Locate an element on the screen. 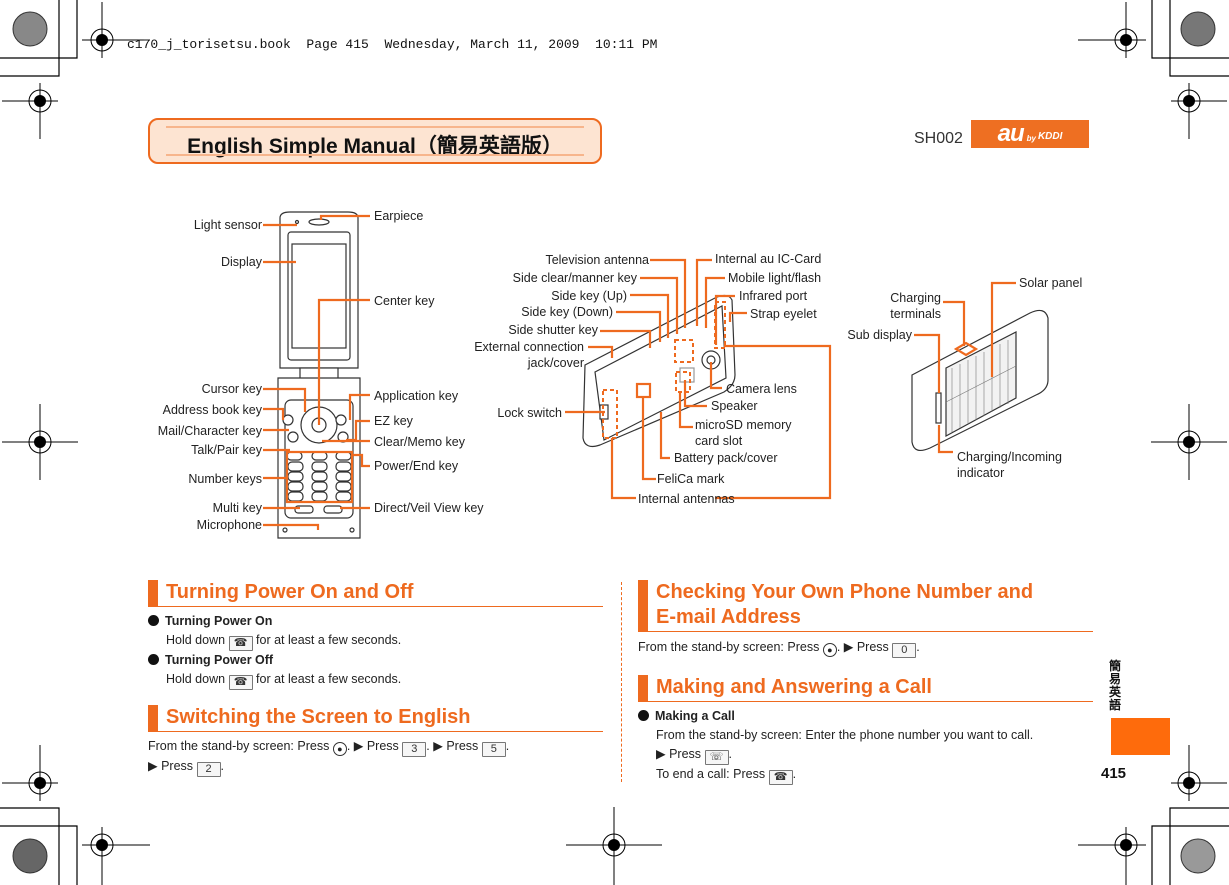 The width and height of the screenshot is (1229, 885). label-light-sensor: Light sensor is located at coordinates (227, 225).